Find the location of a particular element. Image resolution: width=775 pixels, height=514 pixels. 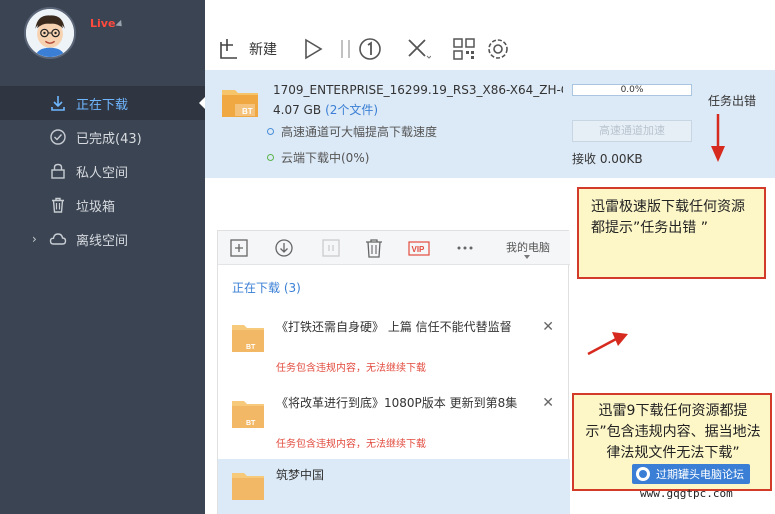

highspeed-tip-text: 高速通道可大幅提高下载速度 is located at coordinates (359, 132).